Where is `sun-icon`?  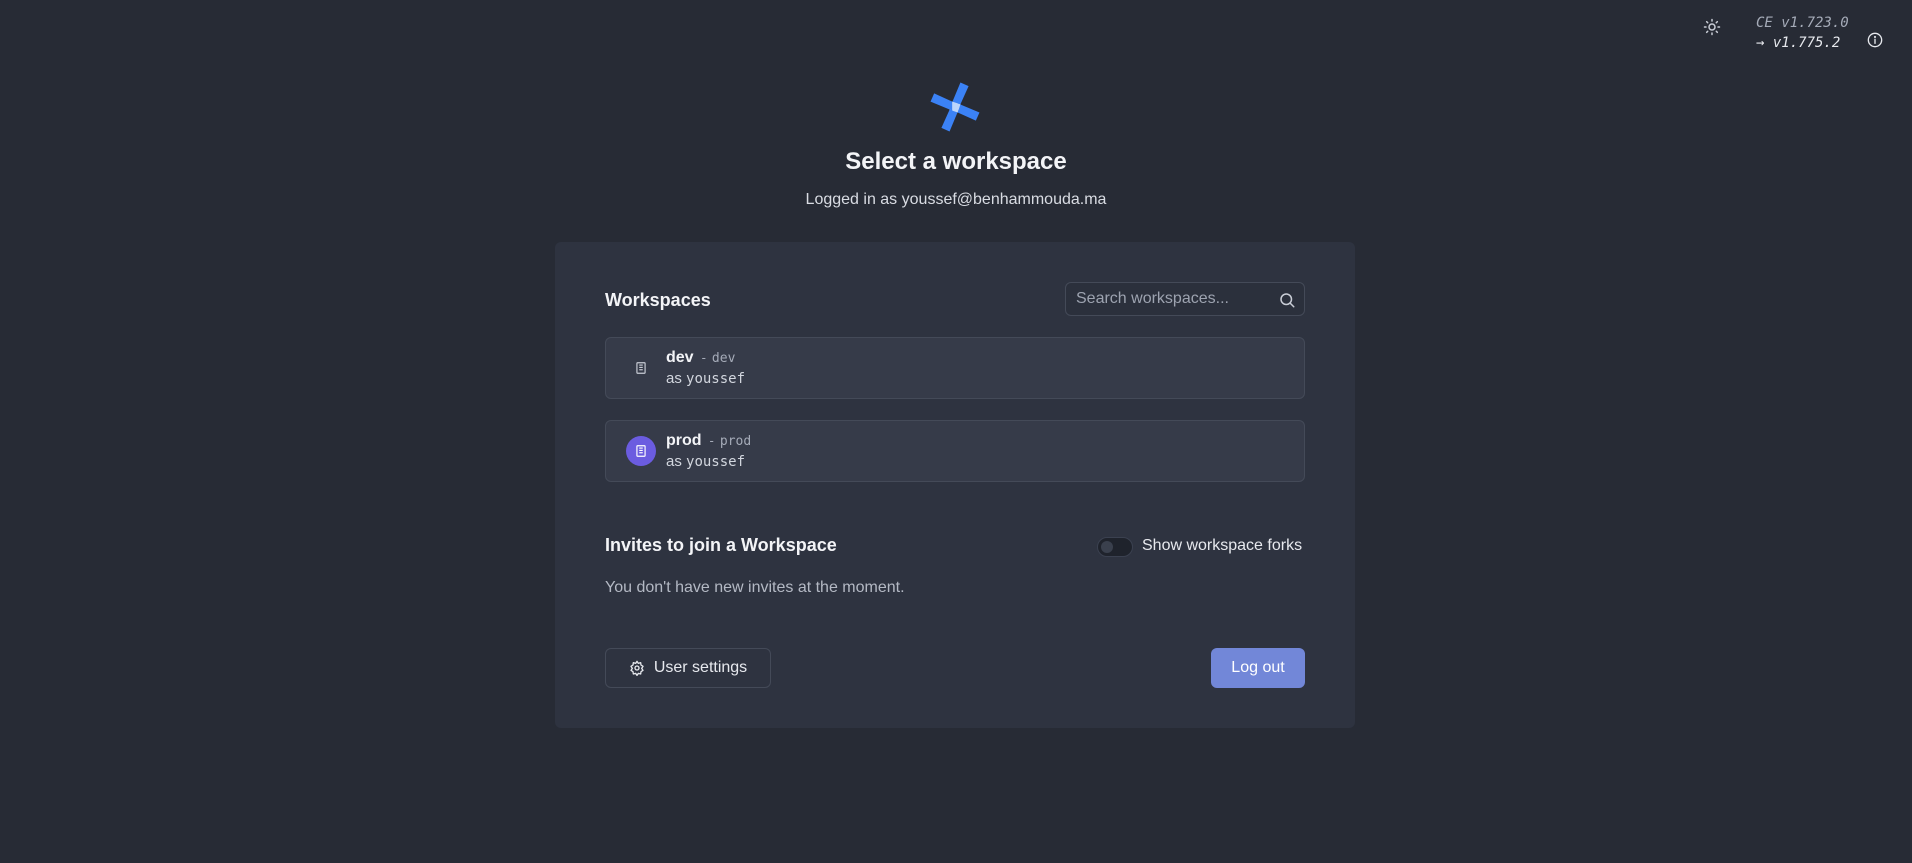
sun-icon is located at coordinates (1712, 27).